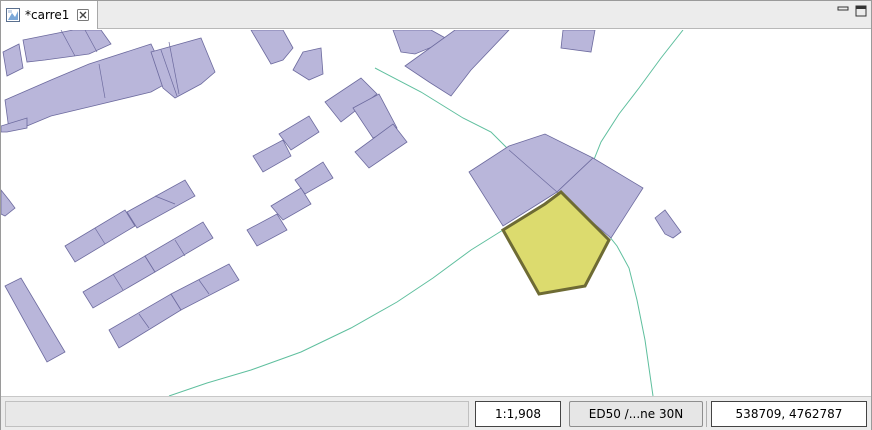 This screenshot has height=430, width=872. What do you see at coordinates (861, 11) in the screenshot?
I see `maximize-icon` at bounding box center [861, 11].